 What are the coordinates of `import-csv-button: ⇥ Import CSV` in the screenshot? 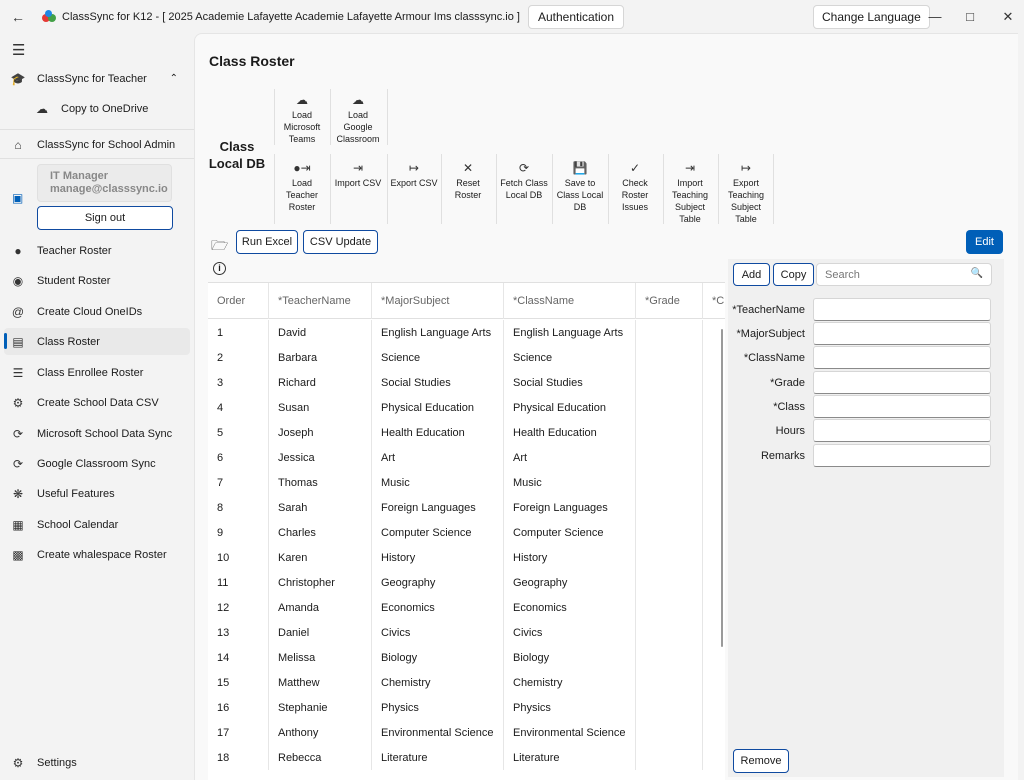 It's located at (358, 174).